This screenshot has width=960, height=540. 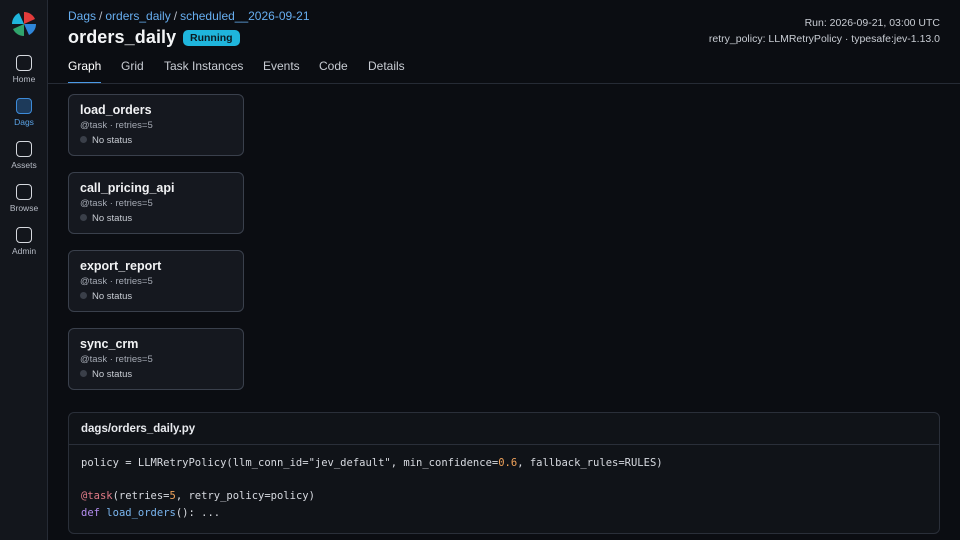 What do you see at coordinates (90, 512) in the screenshot?
I see `code-keyword: def` at bounding box center [90, 512].